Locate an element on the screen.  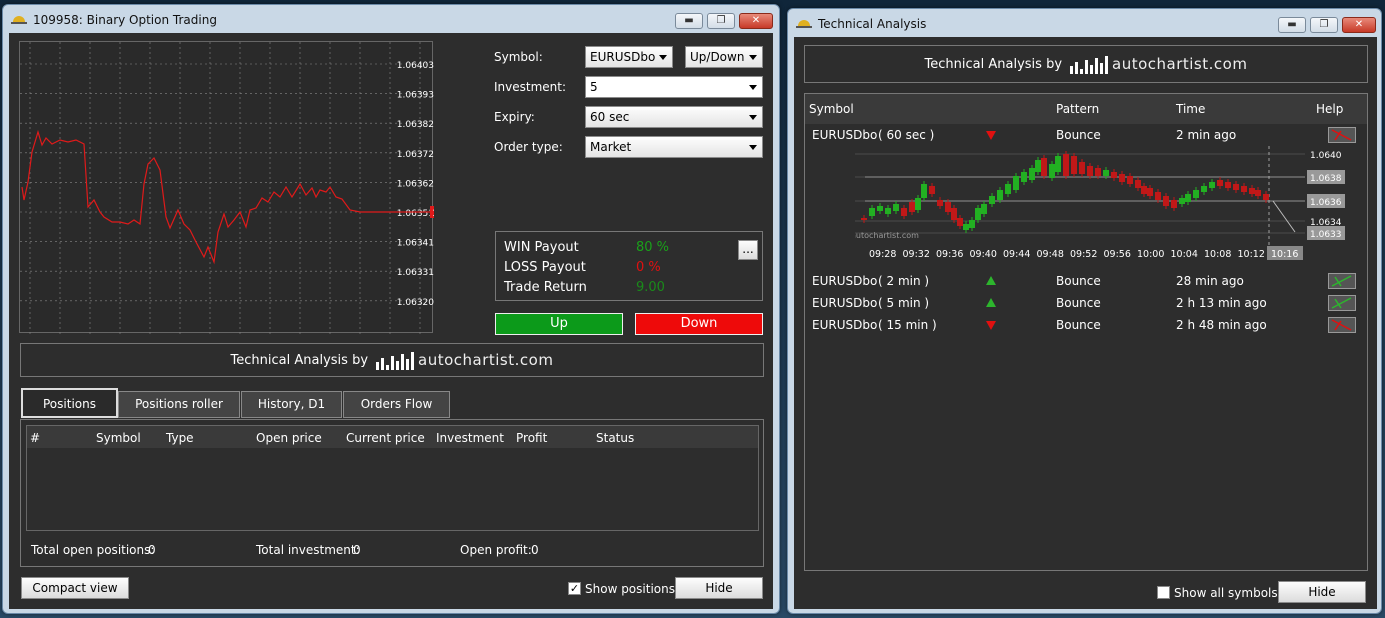
price-tick-label: 1.0640 is located at coordinates (1326, 156).